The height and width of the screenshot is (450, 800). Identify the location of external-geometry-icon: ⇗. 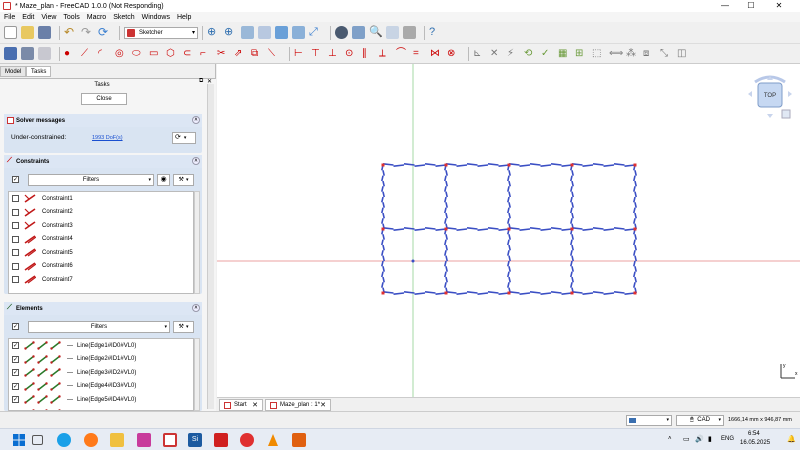
(240, 53).